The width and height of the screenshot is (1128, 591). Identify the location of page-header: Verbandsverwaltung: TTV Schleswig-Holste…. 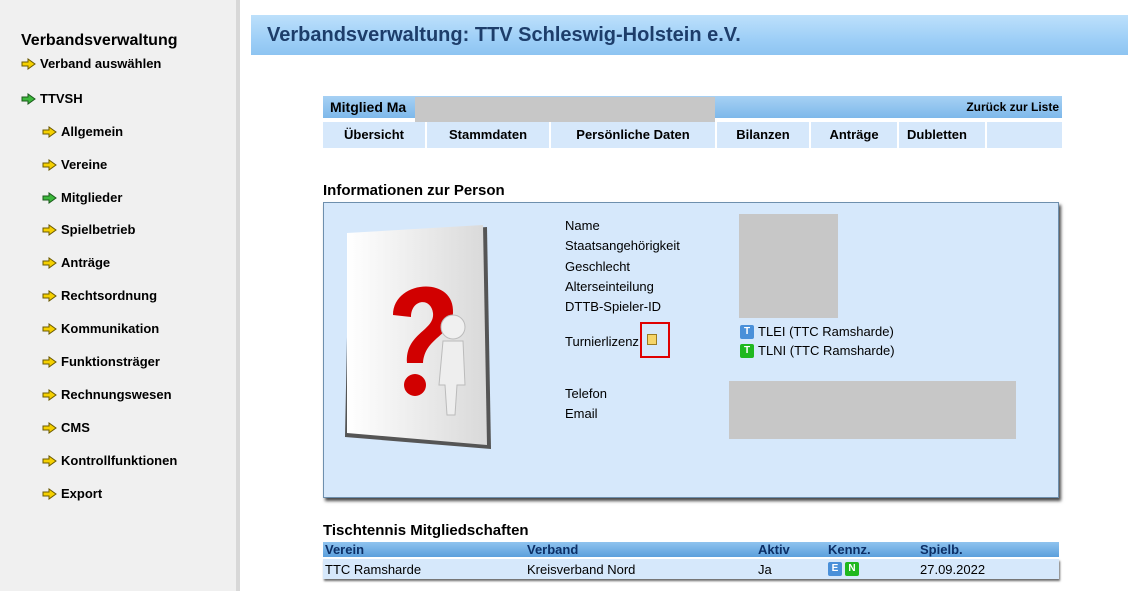
(689, 35).